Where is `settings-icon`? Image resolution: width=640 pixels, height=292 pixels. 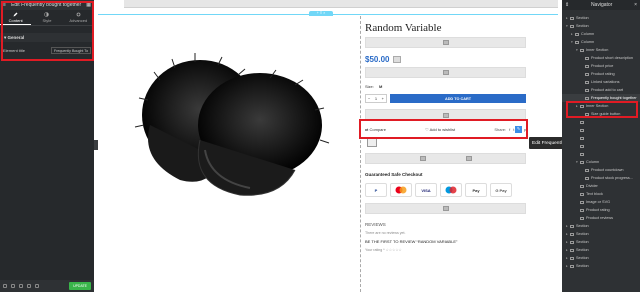
settings-icon is located at coordinates (5, 286).